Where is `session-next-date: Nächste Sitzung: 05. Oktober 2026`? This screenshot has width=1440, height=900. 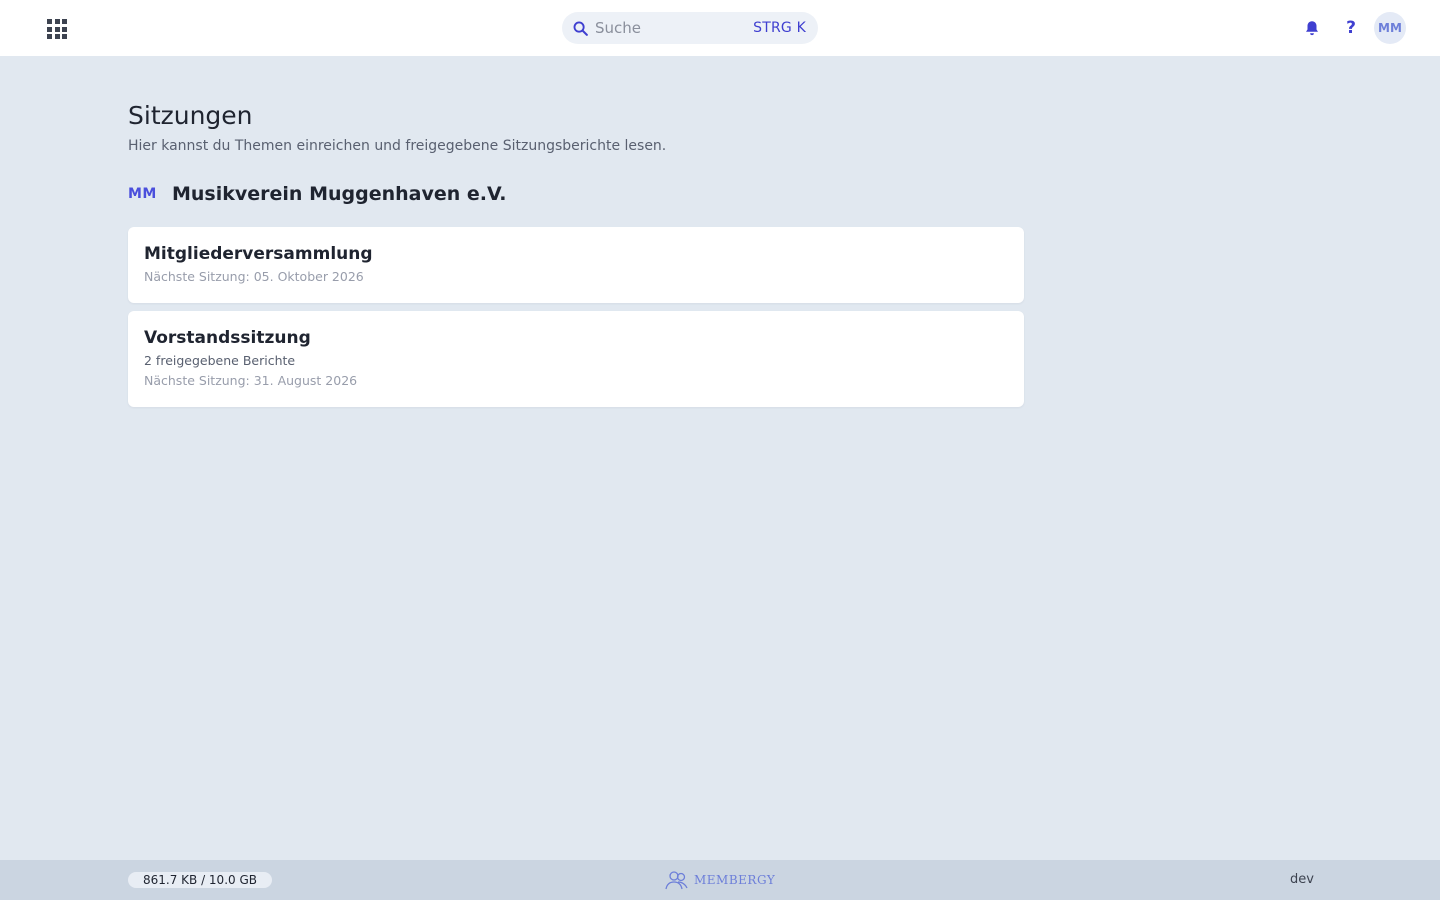 session-next-date: Nächste Sitzung: 05. Oktober 2026 is located at coordinates (254, 276).